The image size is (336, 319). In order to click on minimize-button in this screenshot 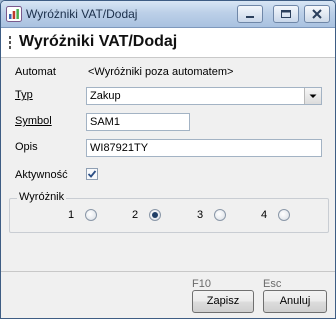, I will do `click(250, 14)`.